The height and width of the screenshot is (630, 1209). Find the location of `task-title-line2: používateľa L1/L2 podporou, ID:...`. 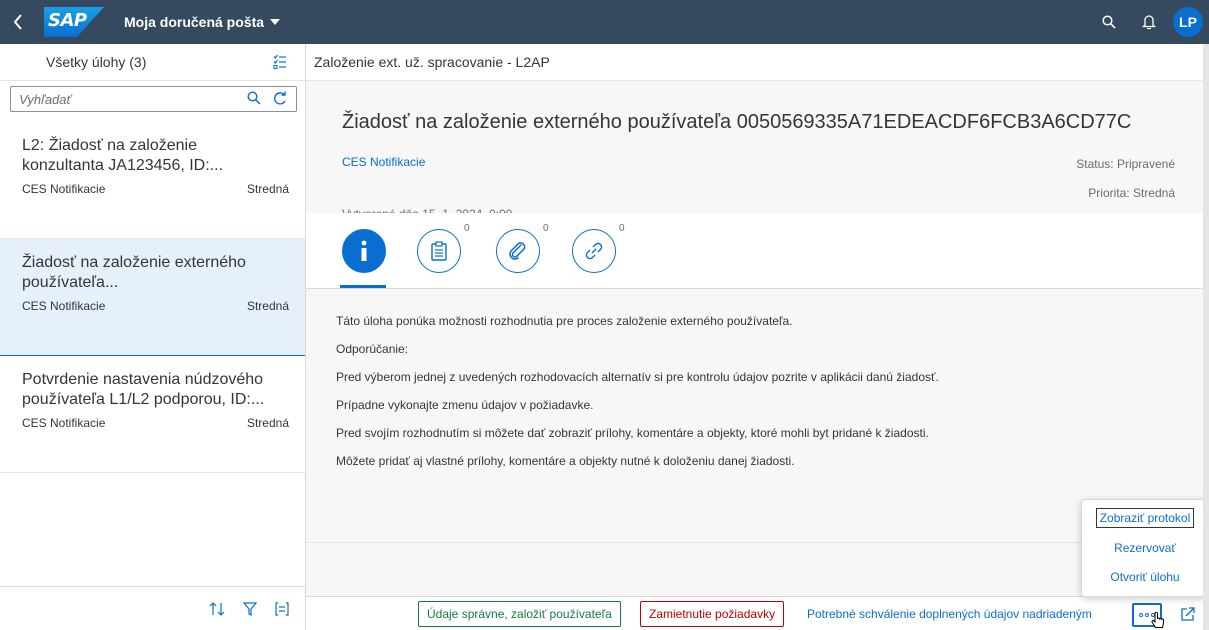

task-title-line2: používateľa L1/L2 podporou, ID:... is located at coordinates (143, 399).